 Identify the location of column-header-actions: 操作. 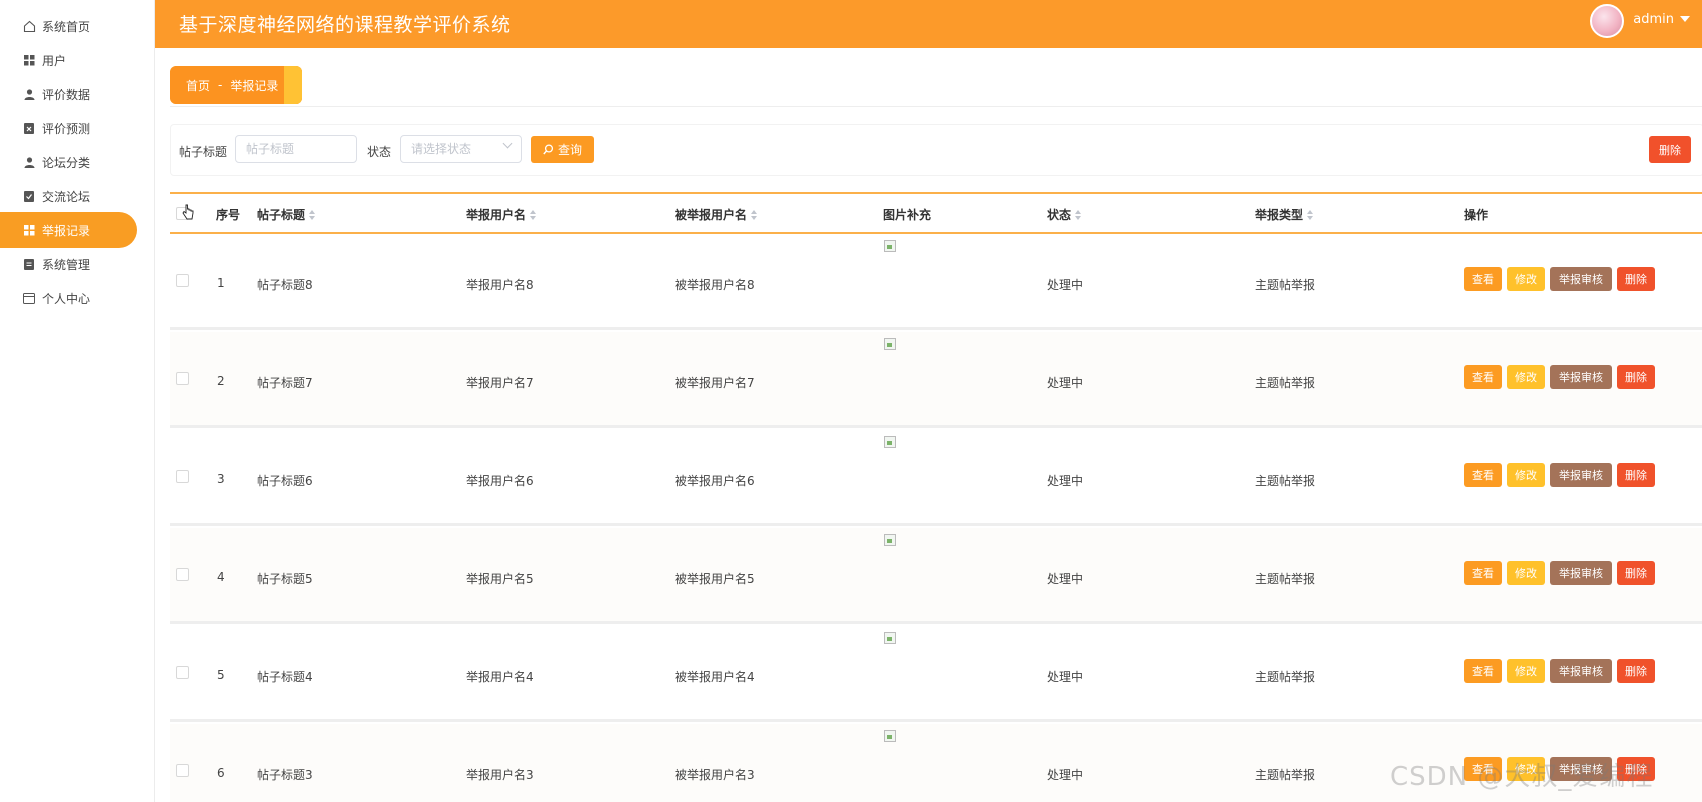
(1476, 214).